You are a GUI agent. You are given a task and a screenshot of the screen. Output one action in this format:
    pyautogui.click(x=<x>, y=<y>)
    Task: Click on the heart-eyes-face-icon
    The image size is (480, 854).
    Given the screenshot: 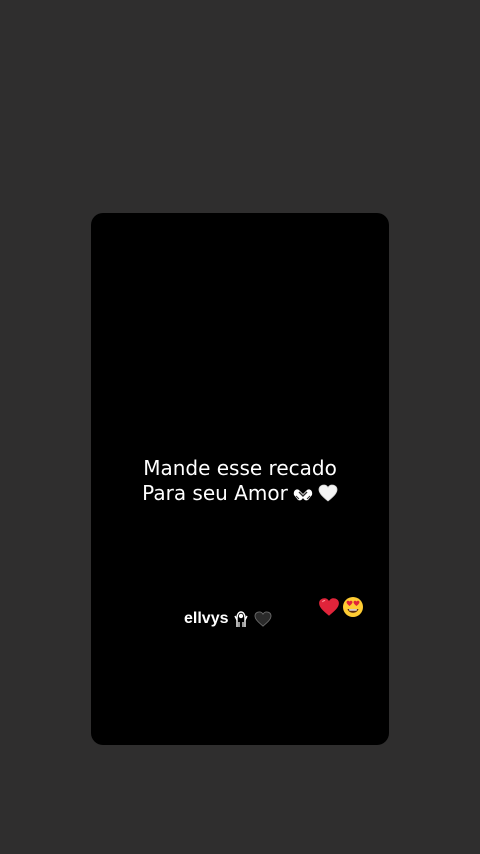 What is the action you would take?
    pyautogui.click(x=353, y=607)
    